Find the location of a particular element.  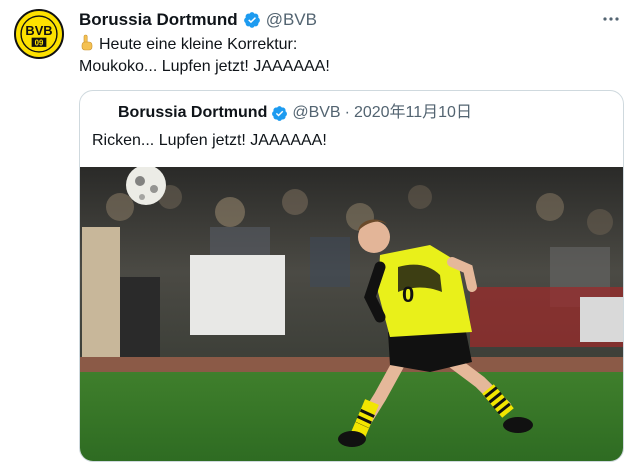

more-horizontal-icon is located at coordinates (611, 19).